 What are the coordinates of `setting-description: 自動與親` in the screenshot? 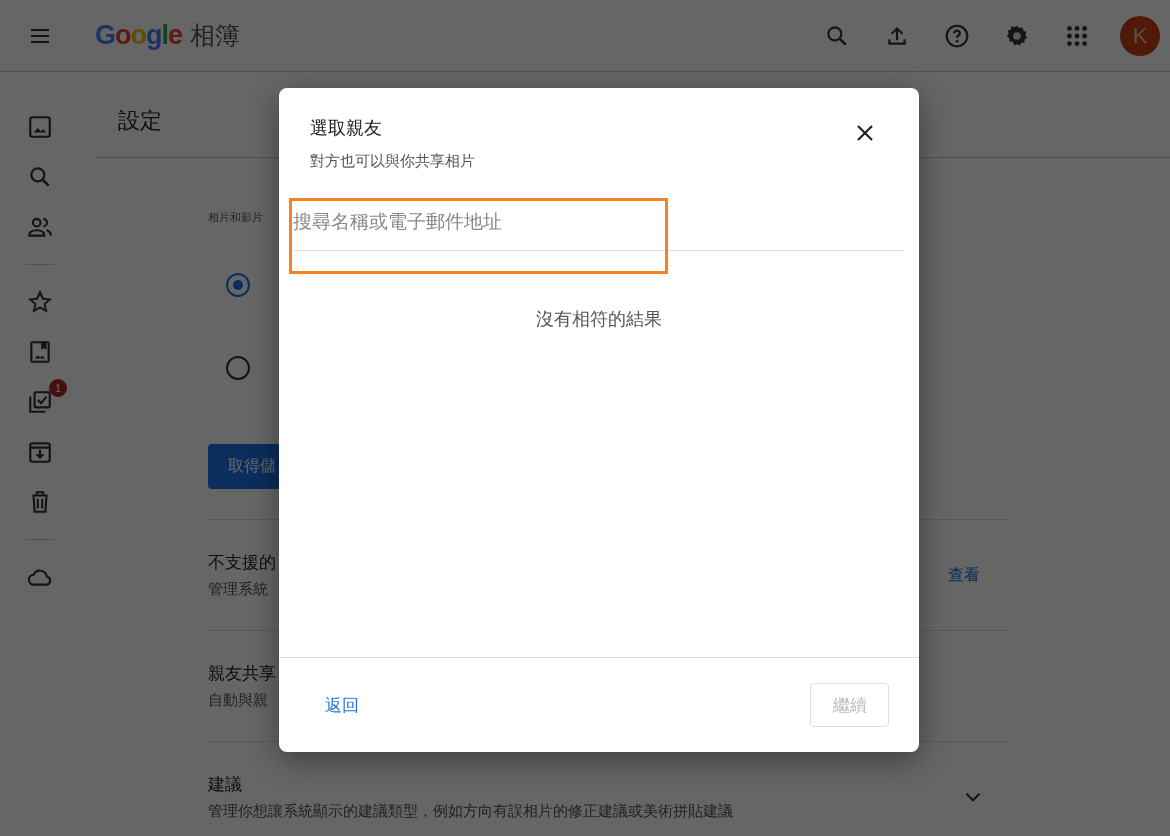 It's located at (238, 700).